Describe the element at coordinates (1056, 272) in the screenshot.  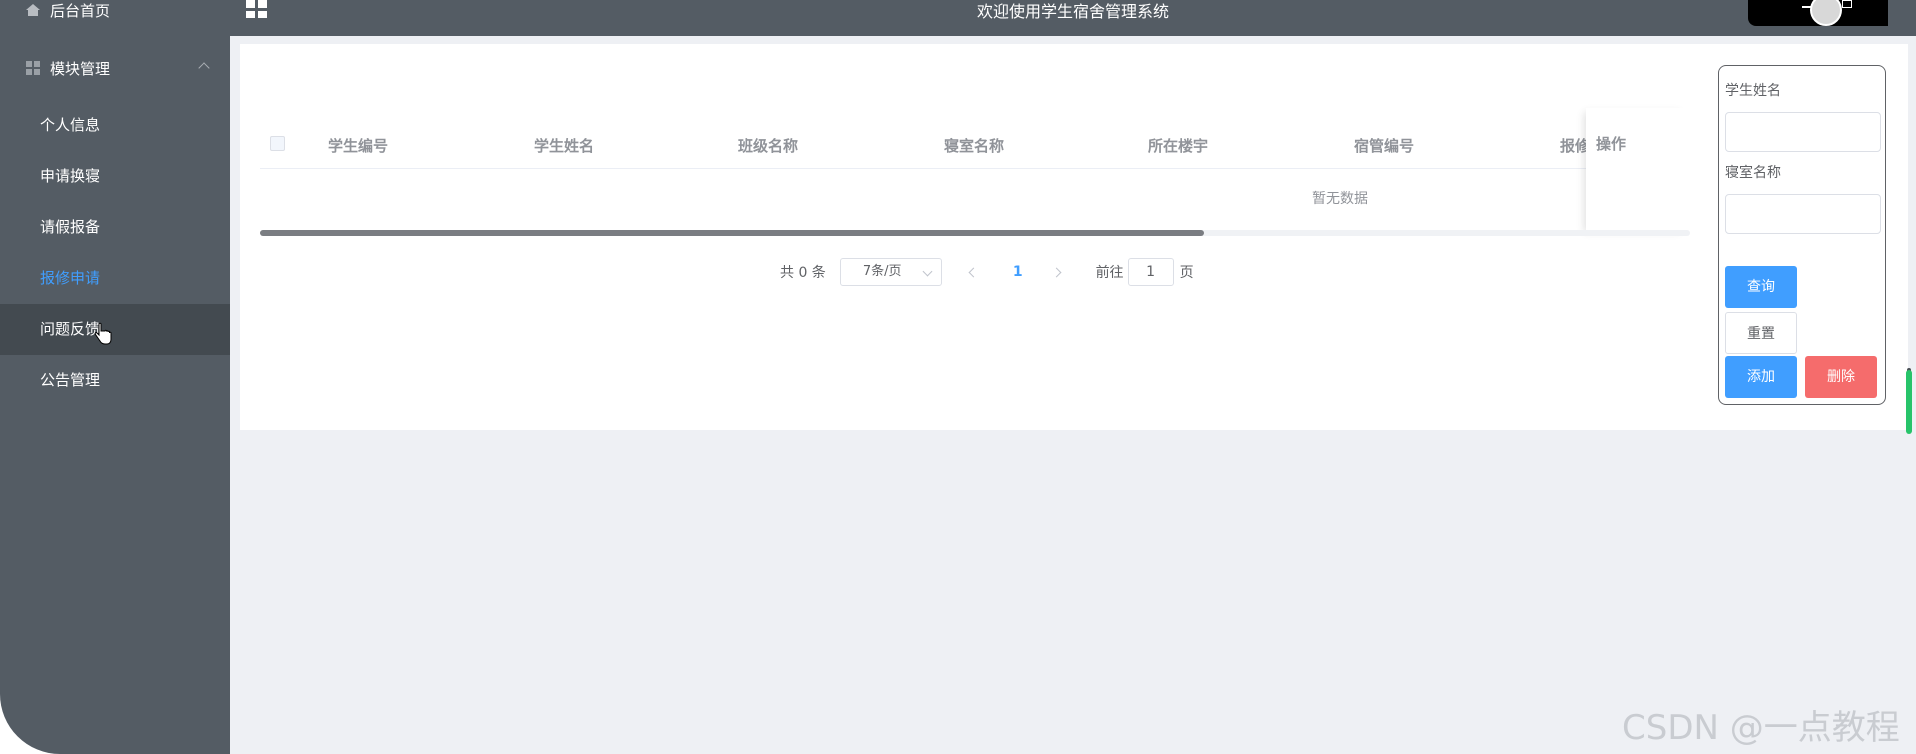
I see `next-page-icon` at that location.